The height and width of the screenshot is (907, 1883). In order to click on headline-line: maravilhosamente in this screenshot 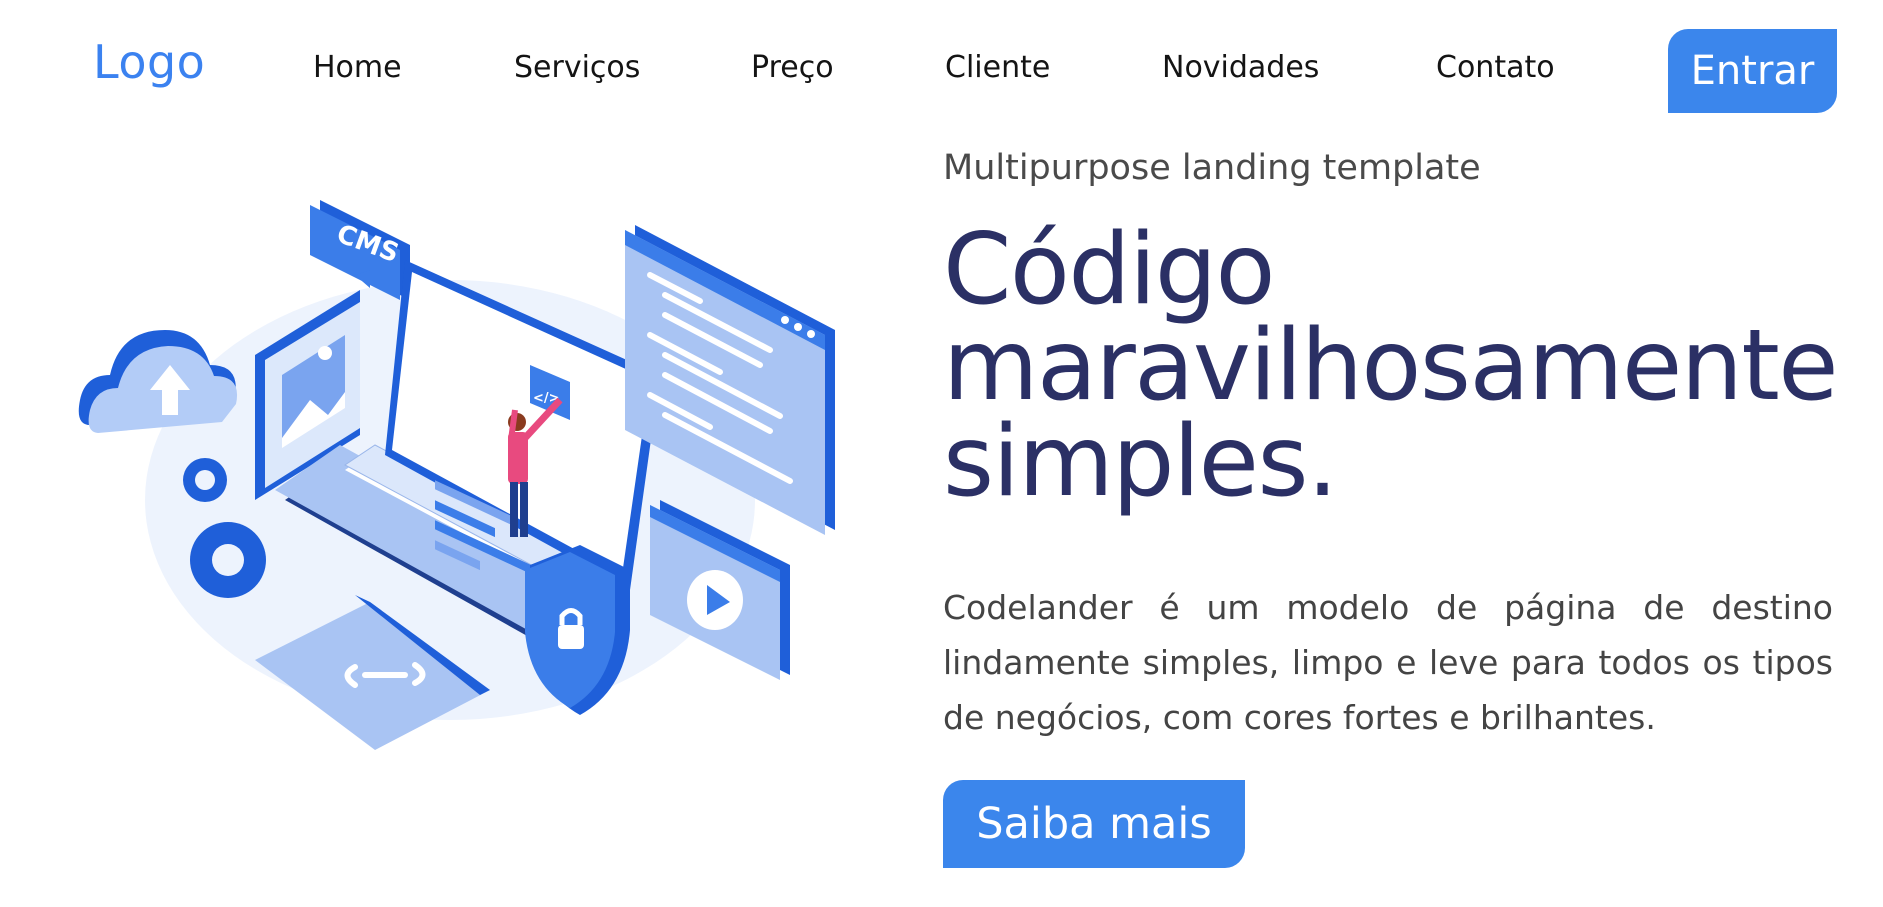, I will do `click(1391, 366)`.